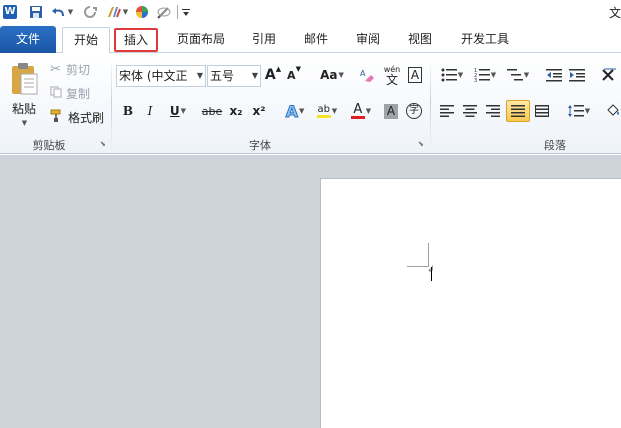  I want to click on copy-button: 复制, so click(74, 93).